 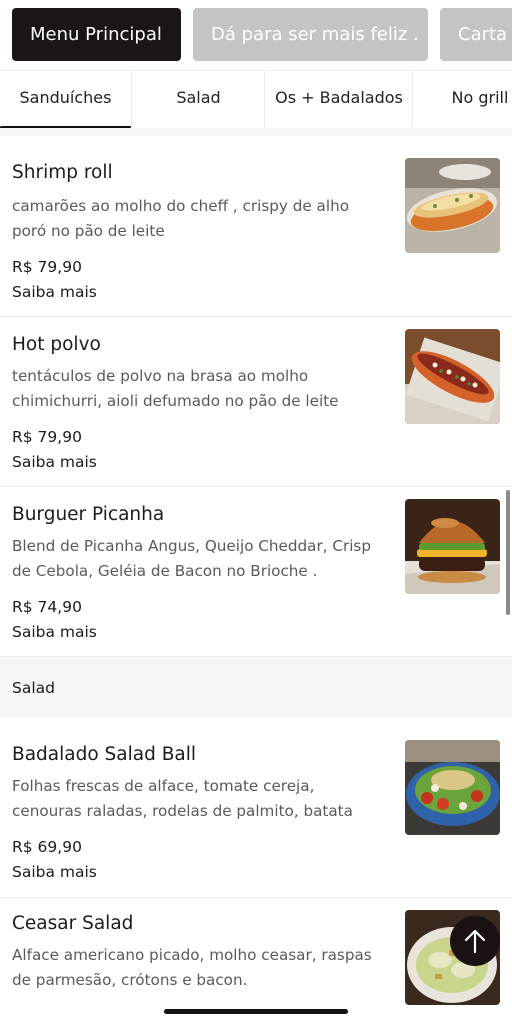 I want to click on hot-polvo-photo, so click(x=452, y=376).